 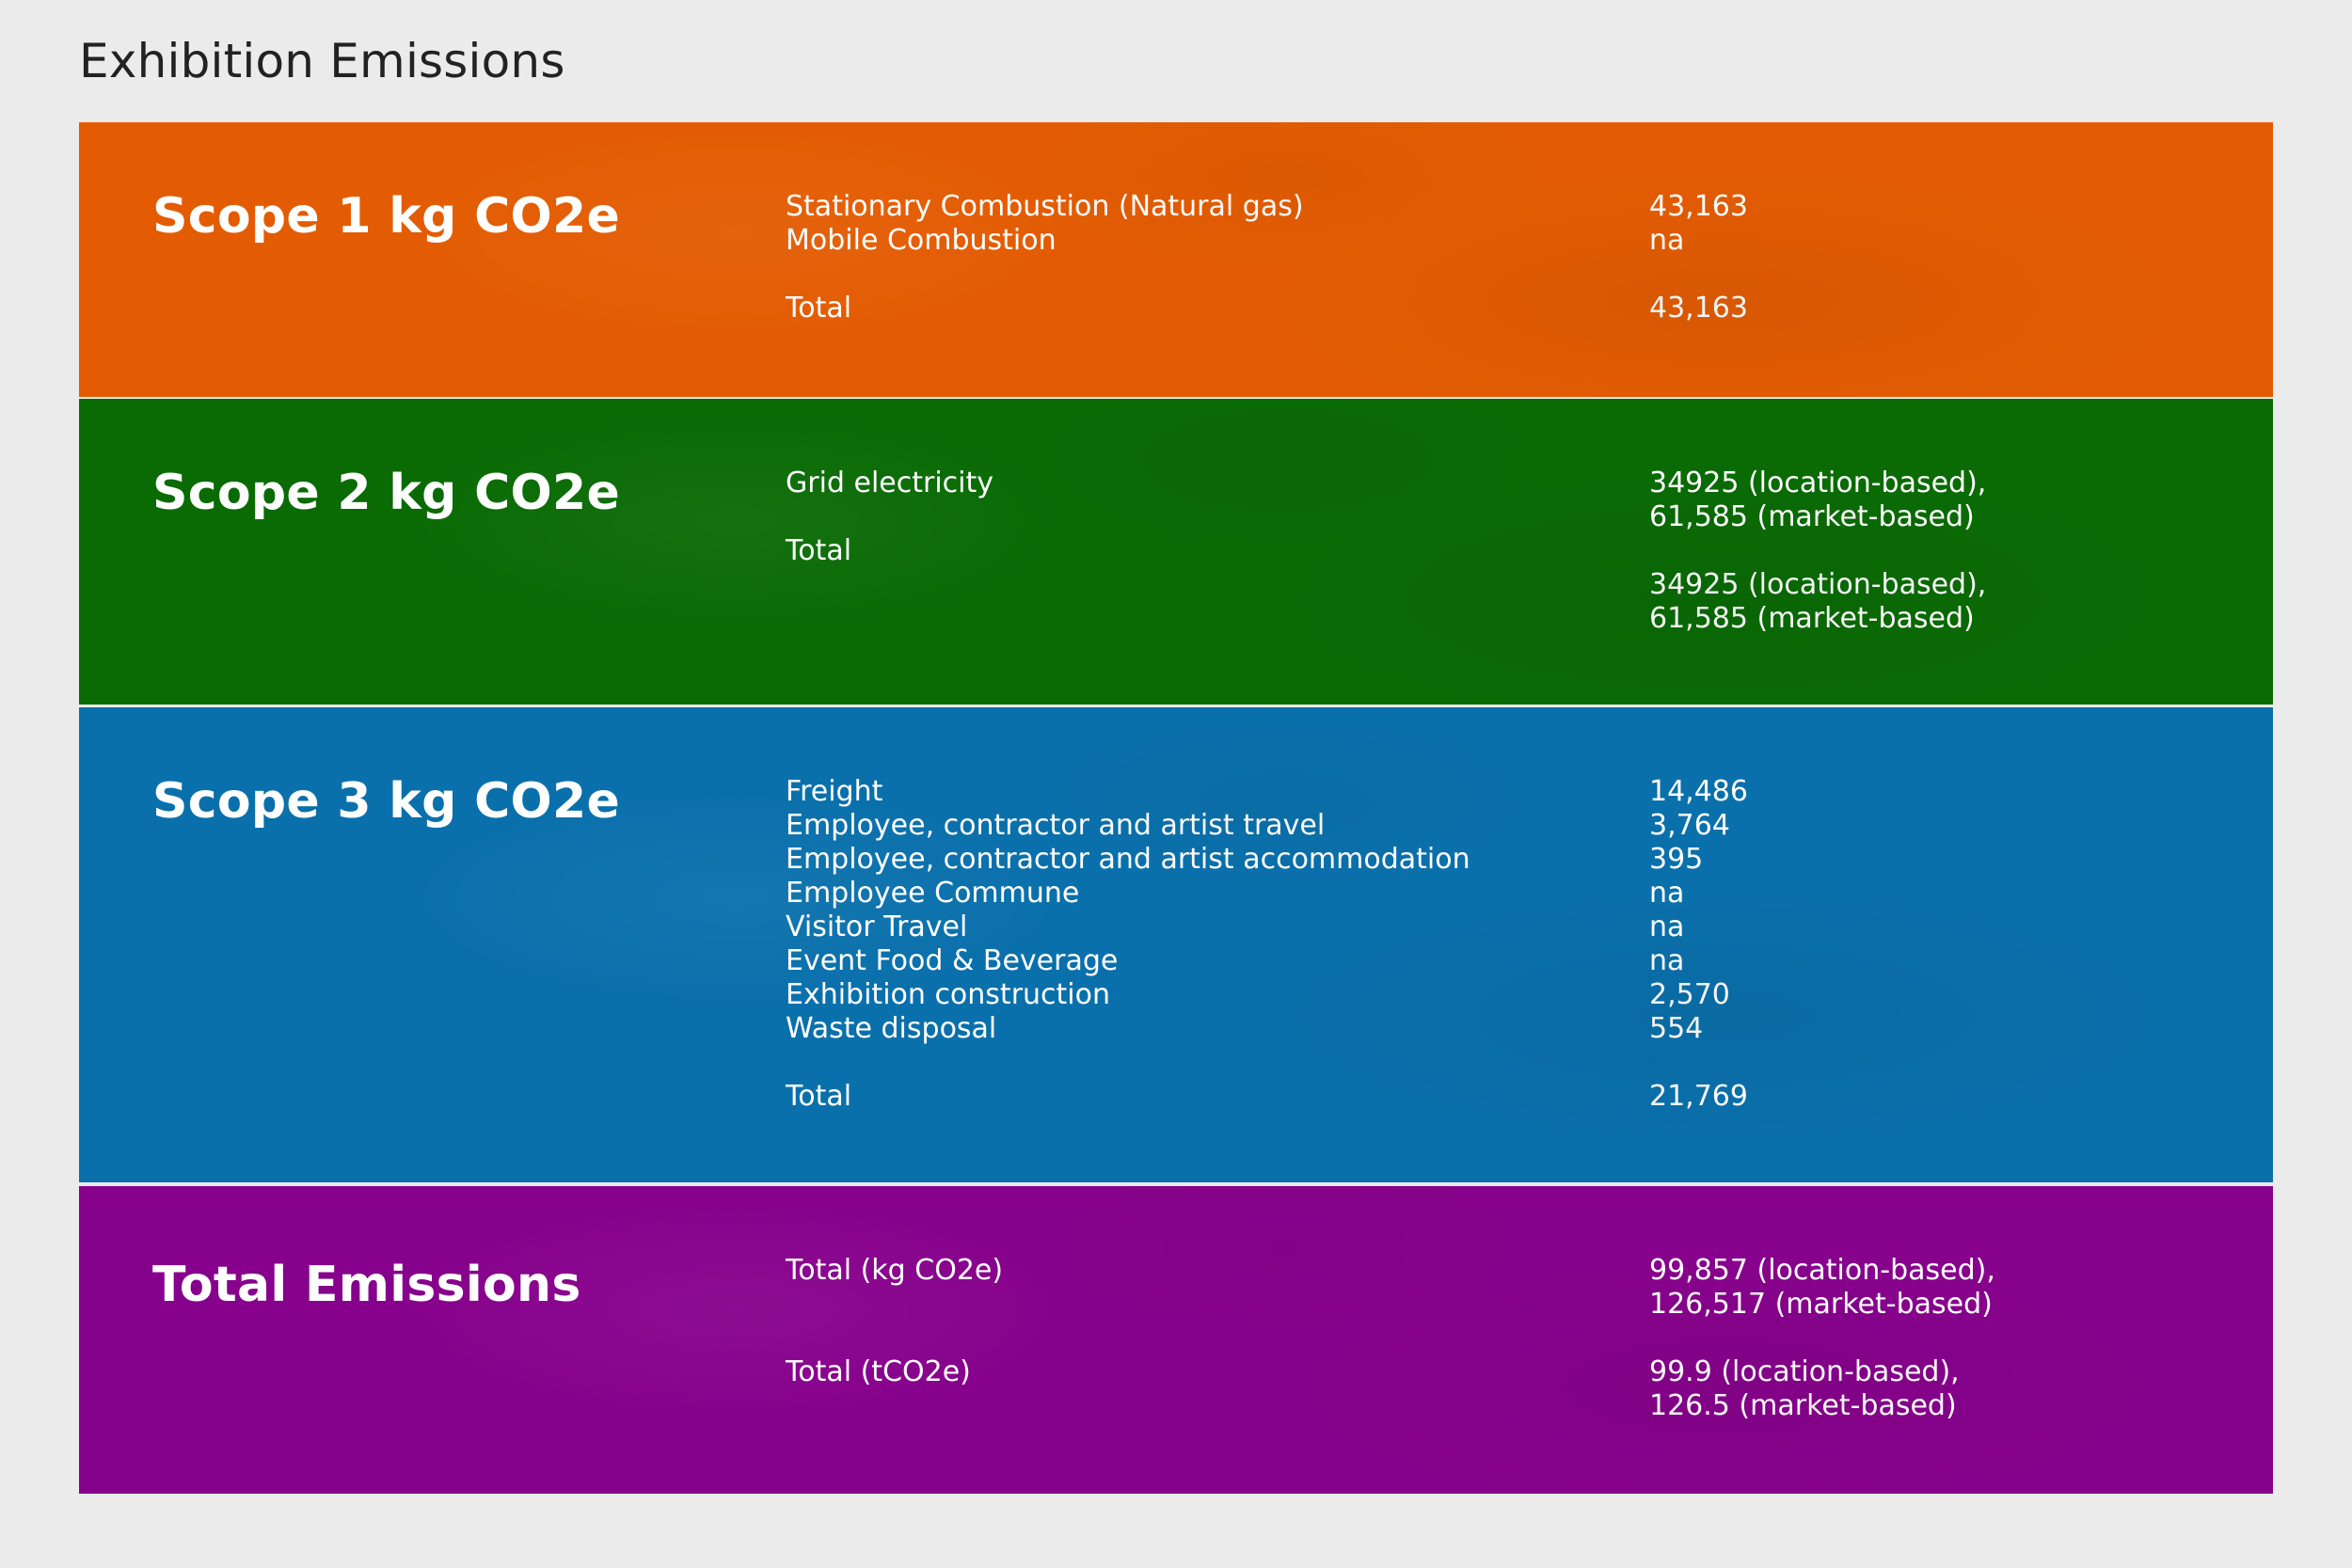 I want to click on total-emissions-heading: Total Emissions, so click(x=366, y=1285).